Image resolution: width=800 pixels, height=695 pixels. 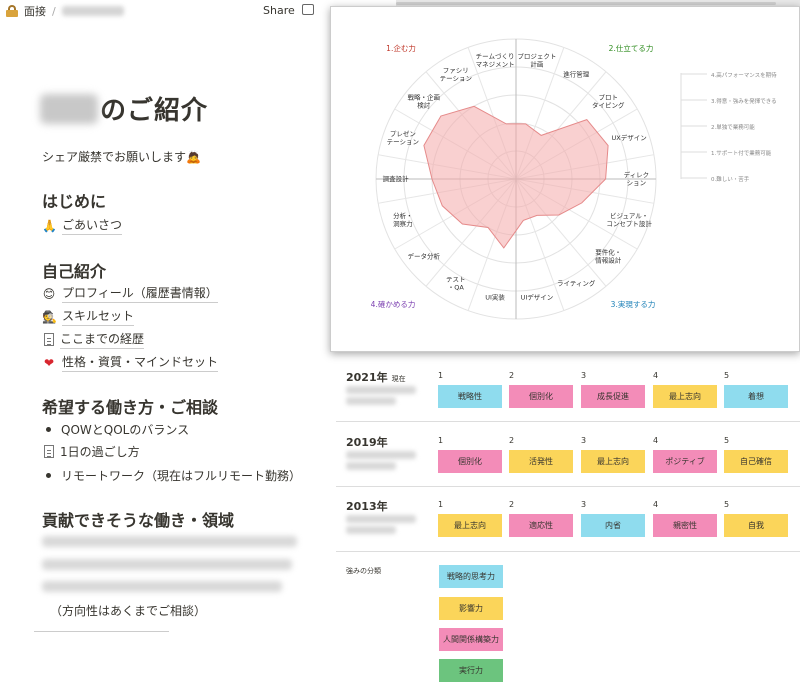 What do you see at coordinates (613, 525) in the screenshot?
I see `strength-cell: 内省` at bounding box center [613, 525].